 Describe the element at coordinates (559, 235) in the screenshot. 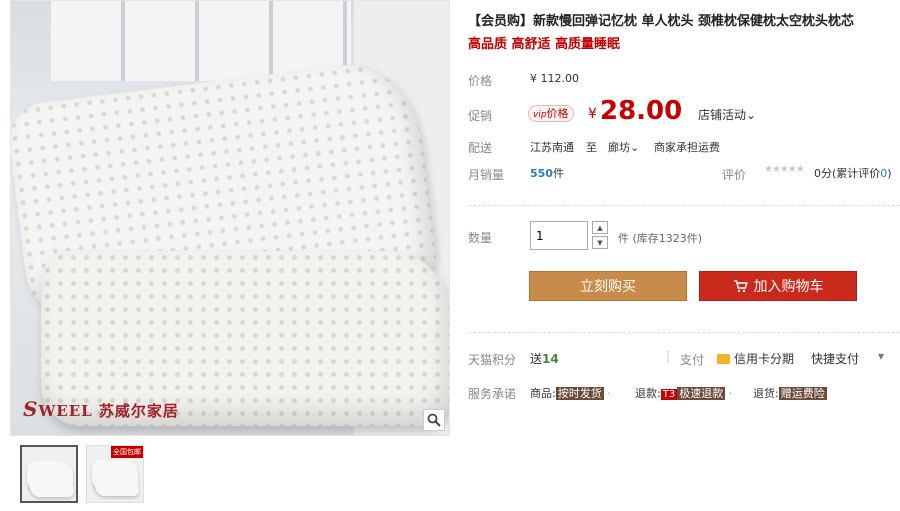

I see `quantity-input` at that location.